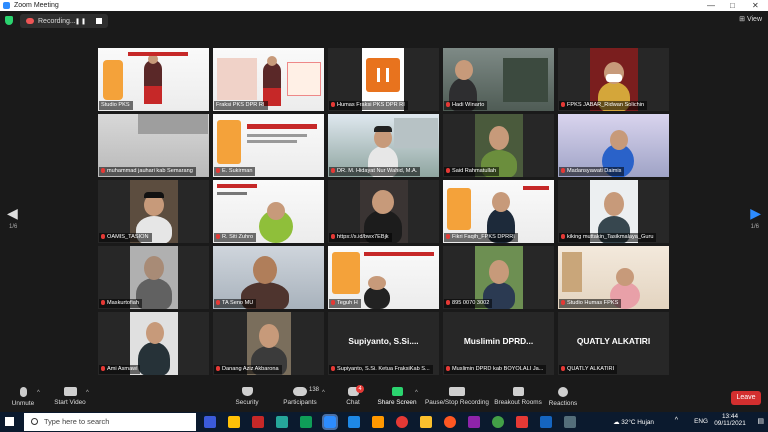 The height and width of the screenshot is (432, 768). What do you see at coordinates (457, 396) in the screenshot?
I see `pause-stop-recording-button: Pause/Stop Recording` at bounding box center [457, 396].